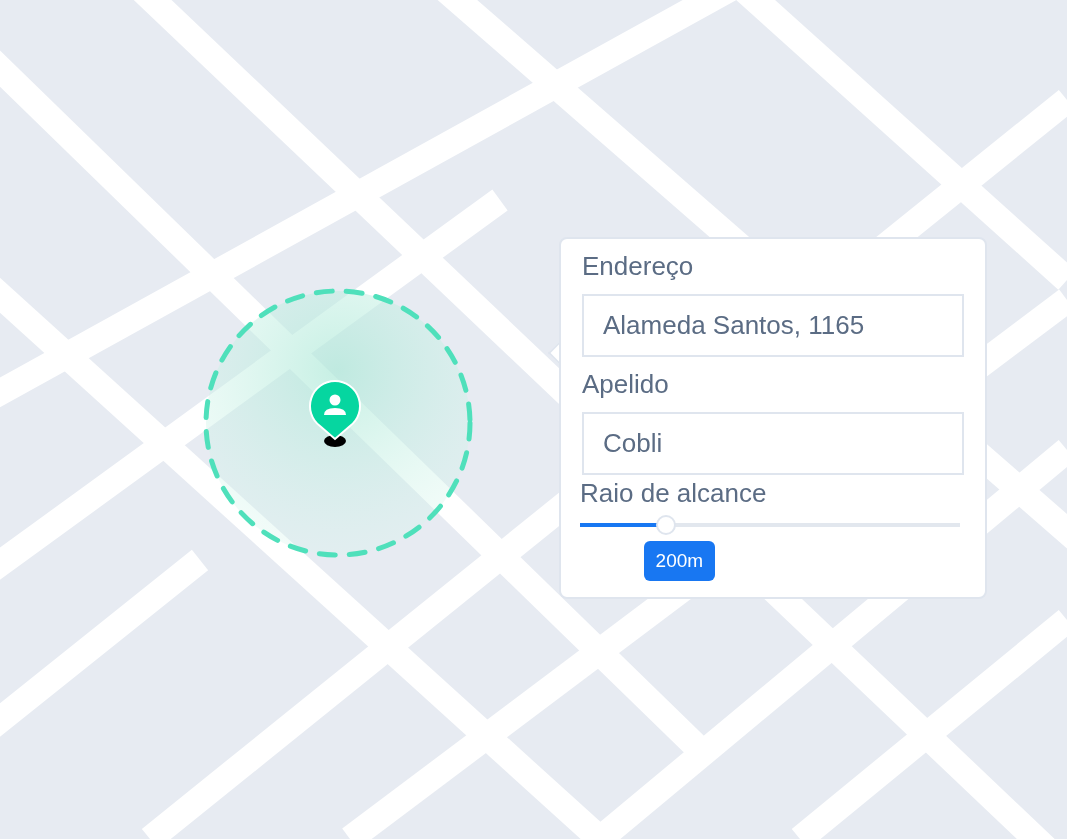 The height and width of the screenshot is (839, 1067). I want to click on slider-thumb, so click(665, 525).